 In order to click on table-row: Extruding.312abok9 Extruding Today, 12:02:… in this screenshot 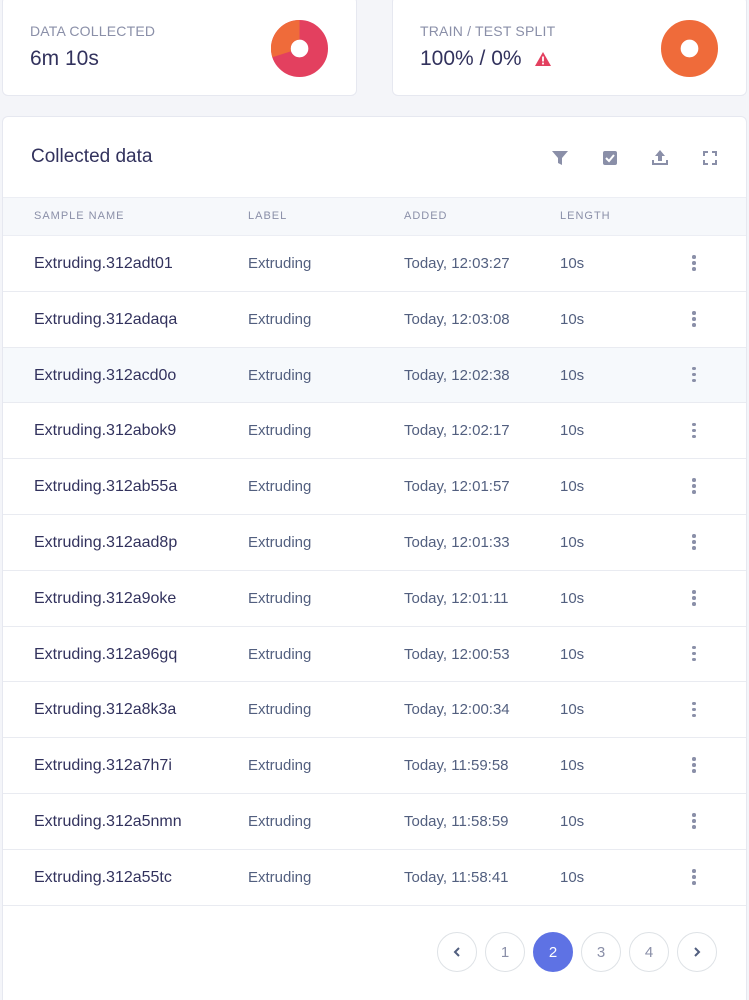, I will do `click(374, 431)`.